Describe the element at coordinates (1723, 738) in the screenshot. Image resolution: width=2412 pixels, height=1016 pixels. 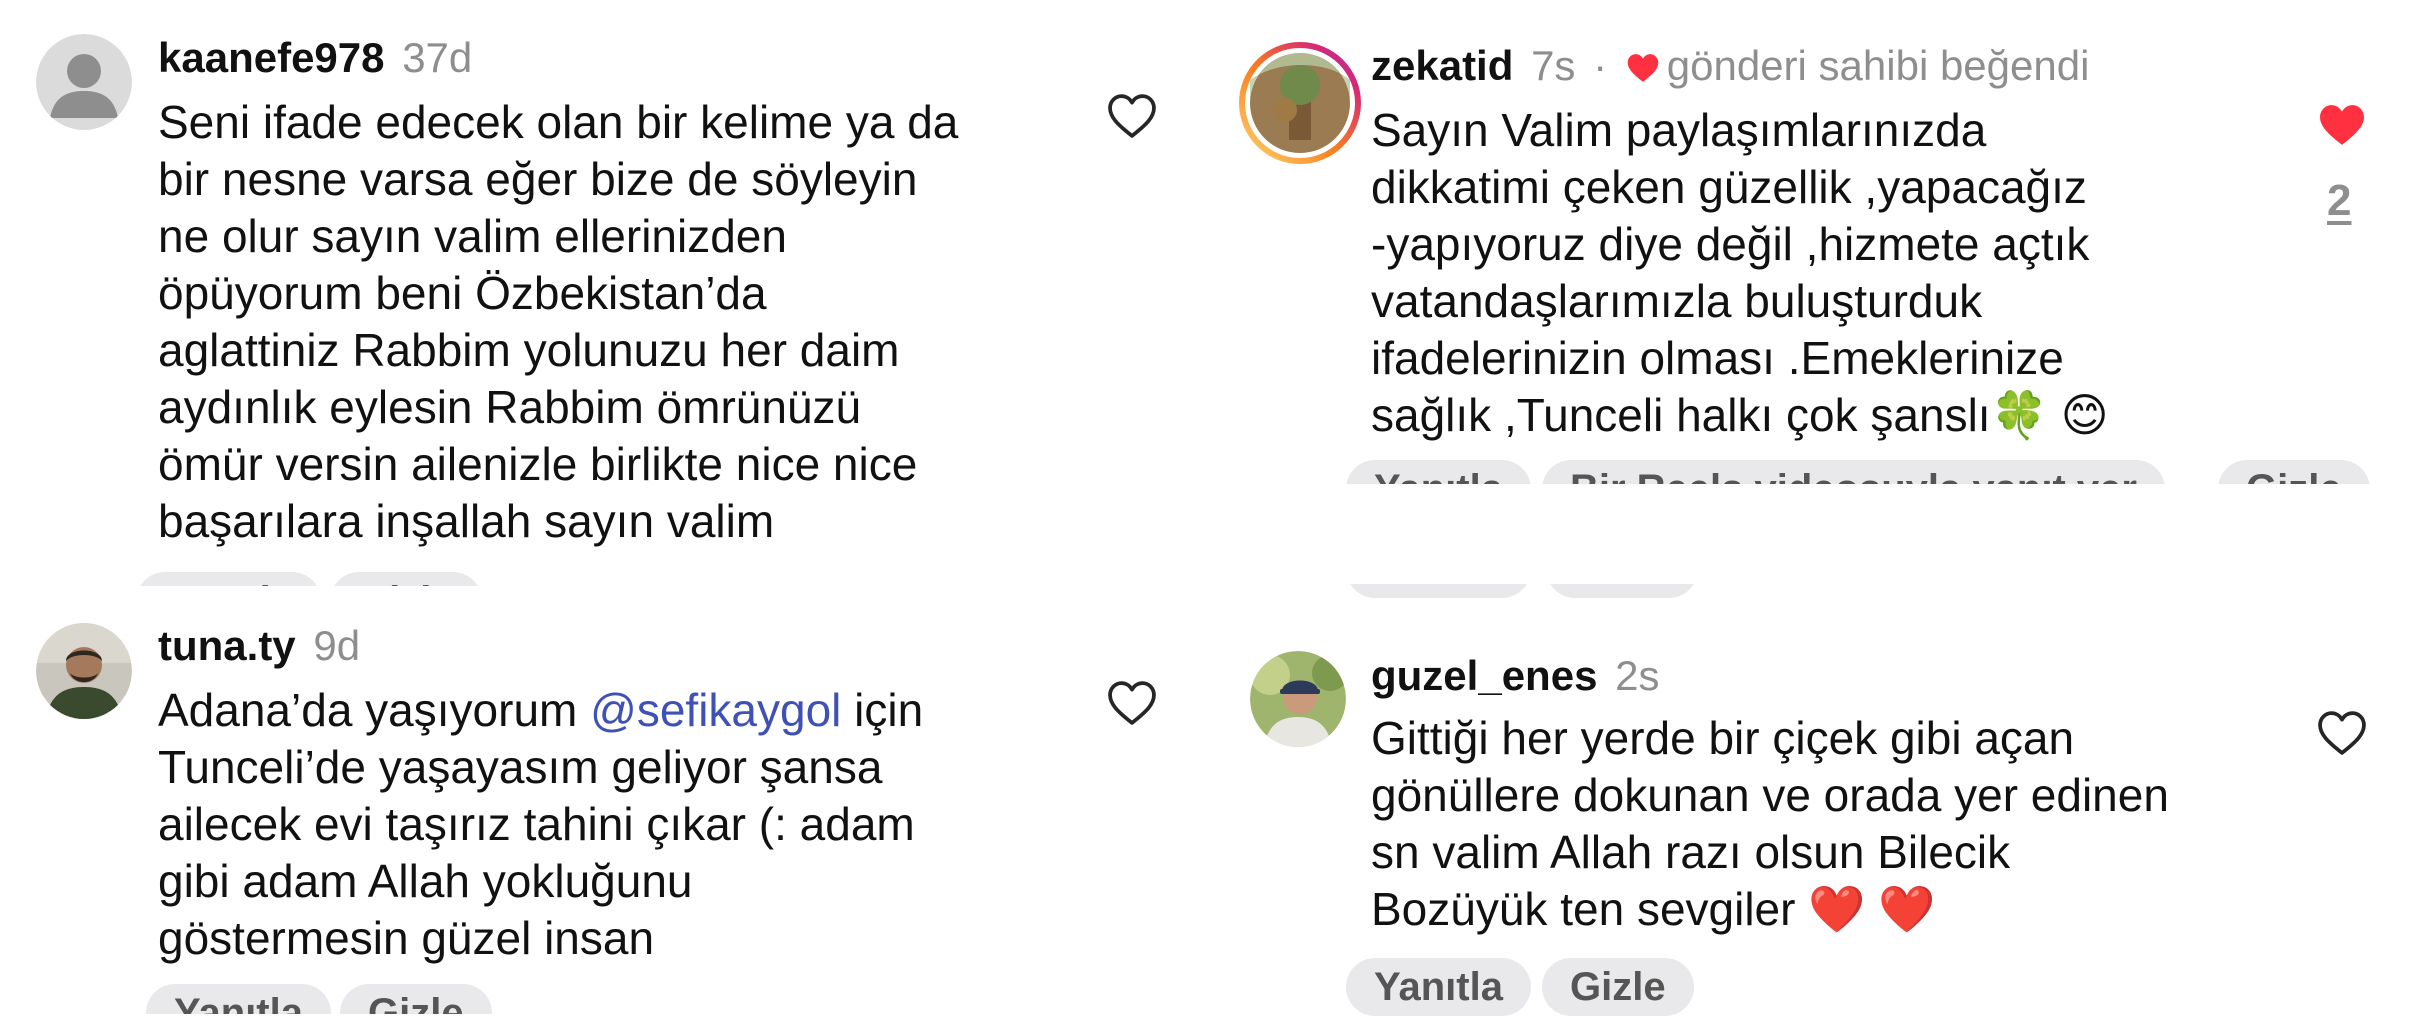
I see `comment-line: Gittiği her yerde bir çiçek gibi açan` at that location.